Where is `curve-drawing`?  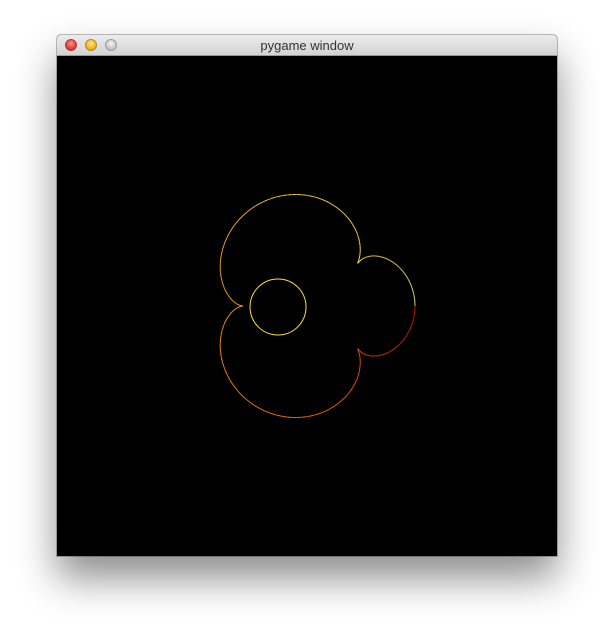 curve-drawing is located at coordinates (317, 306).